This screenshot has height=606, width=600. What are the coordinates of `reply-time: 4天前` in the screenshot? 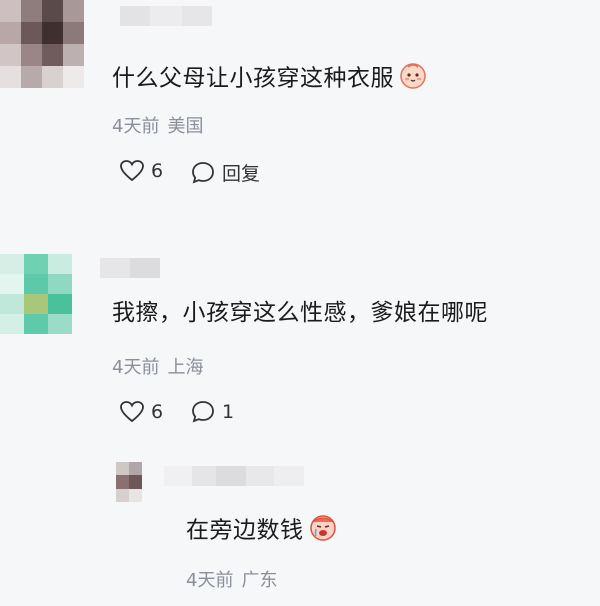 It's located at (210, 580).